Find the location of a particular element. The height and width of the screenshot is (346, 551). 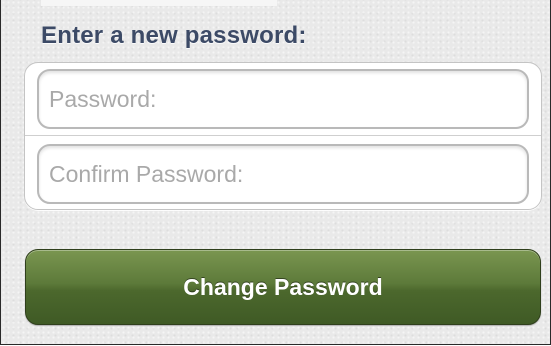

field-divider is located at coordinates (283, 135).